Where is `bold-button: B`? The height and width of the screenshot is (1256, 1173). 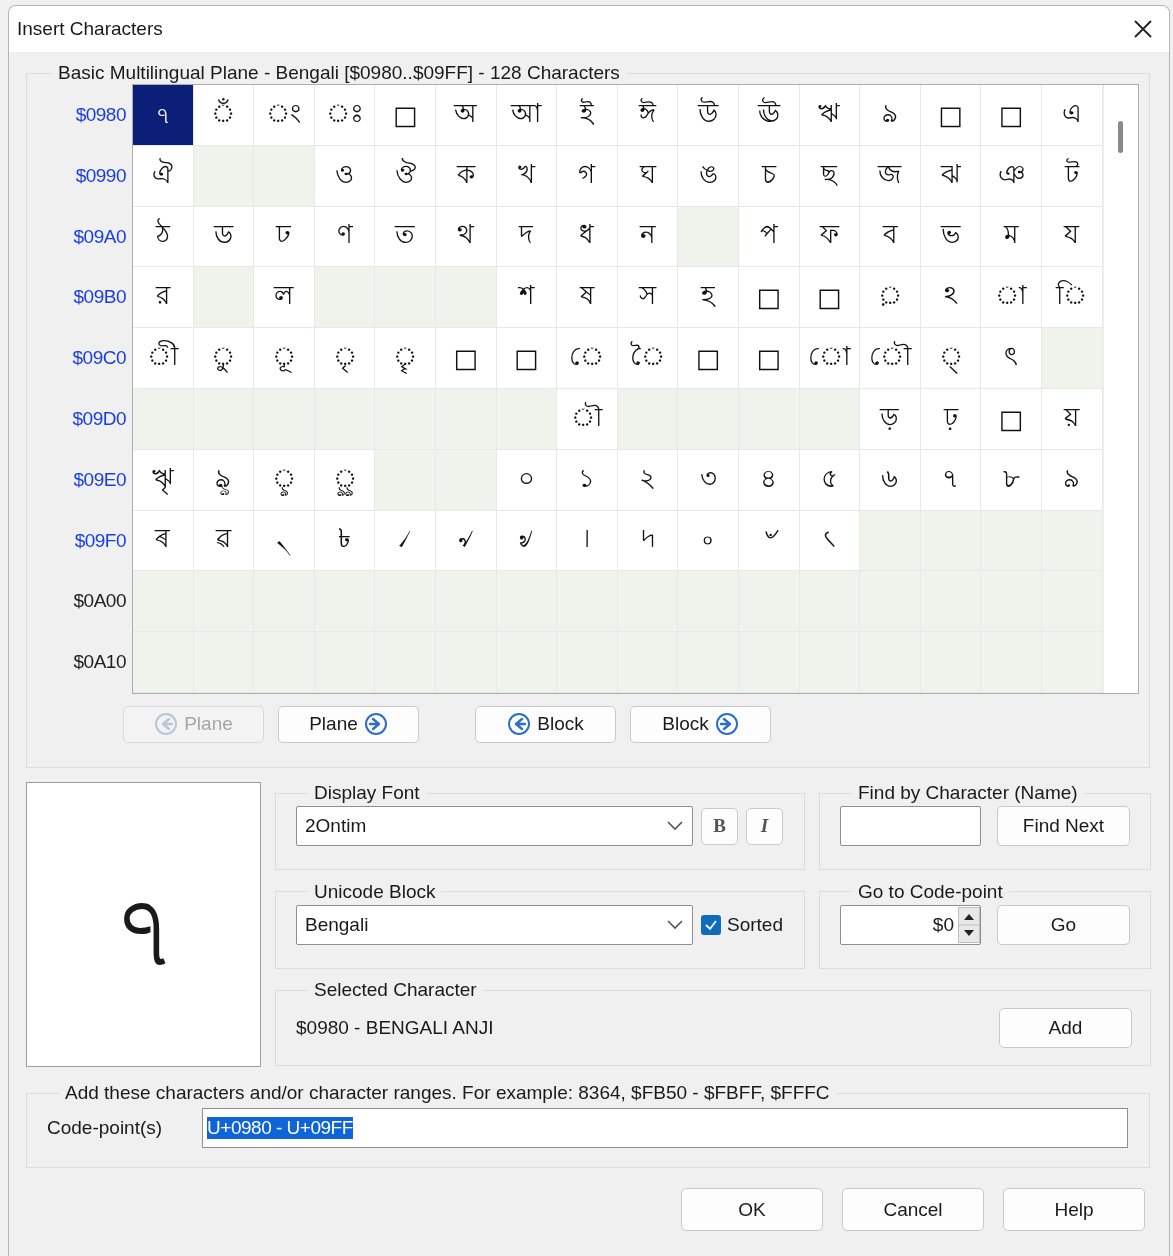 bold-button: B is located at coordinates (719, 826).